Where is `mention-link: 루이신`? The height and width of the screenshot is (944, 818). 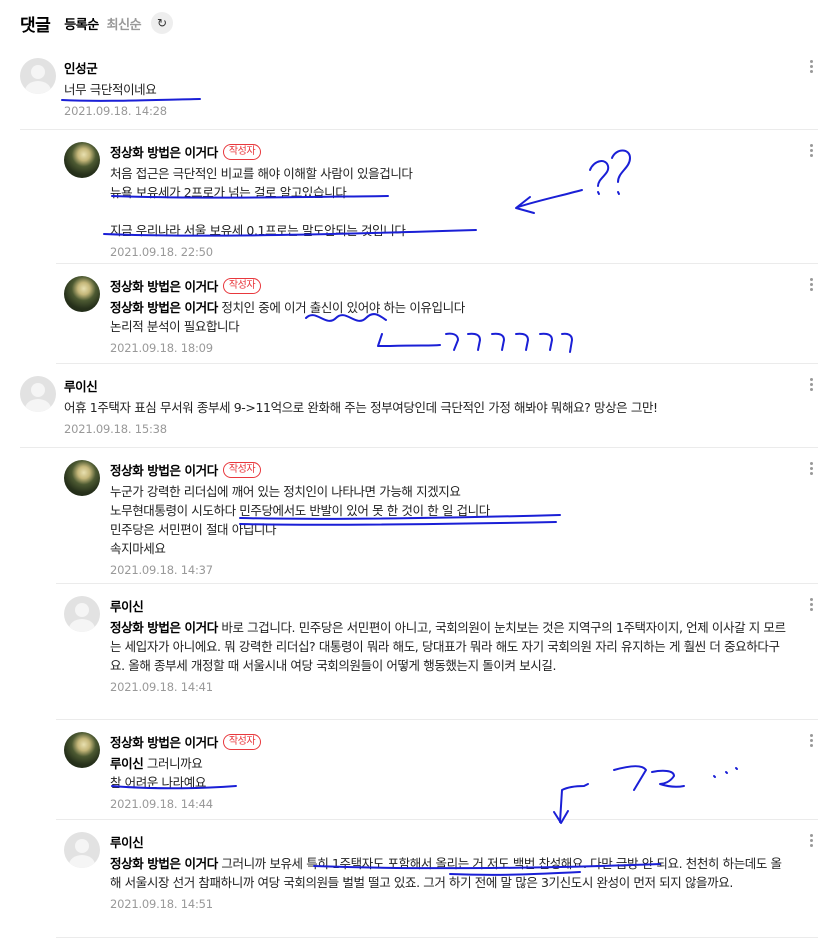 mention-link: 루이신 is located at coordinates (127, 763).